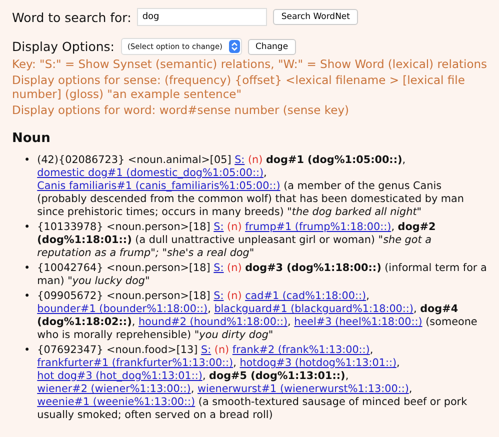 Image resolution: width=499 pixels, height=437 pixels. What do you see at coordinates (181, 110) in the screenshot?
I see `key-note: Display options for word: word#sense number (sense key)` at bounding box center [181, 110].